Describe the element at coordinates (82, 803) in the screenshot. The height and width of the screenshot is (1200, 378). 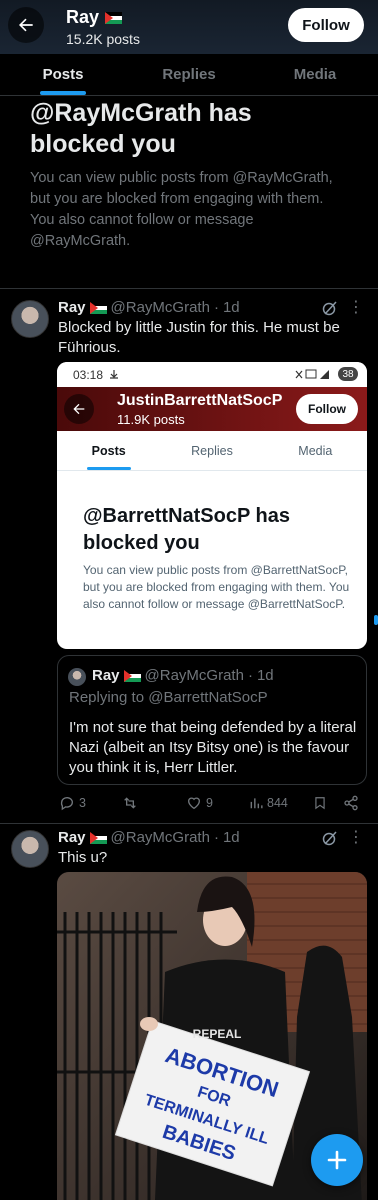
I see `reply-count: 3` at that location.